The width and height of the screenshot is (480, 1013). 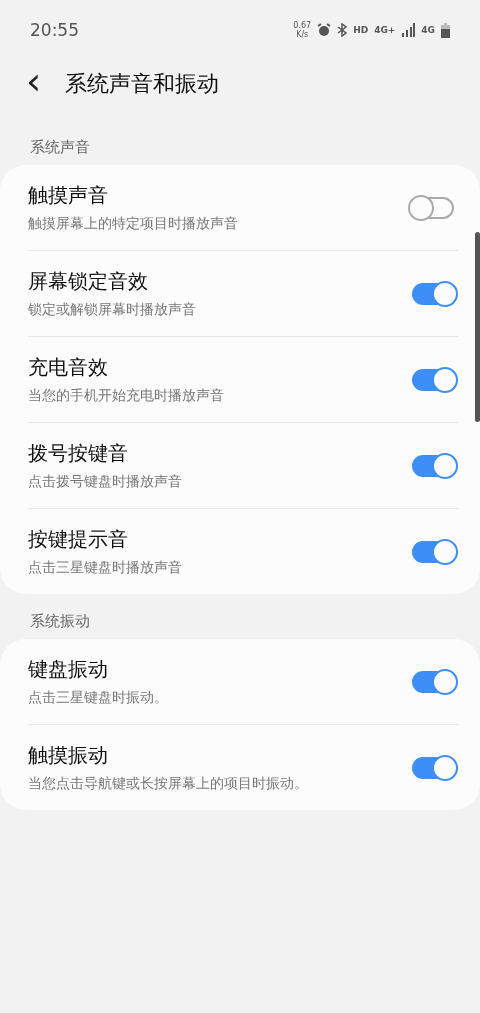 I want to click on alarm-icon, so click(x=324, y=30).